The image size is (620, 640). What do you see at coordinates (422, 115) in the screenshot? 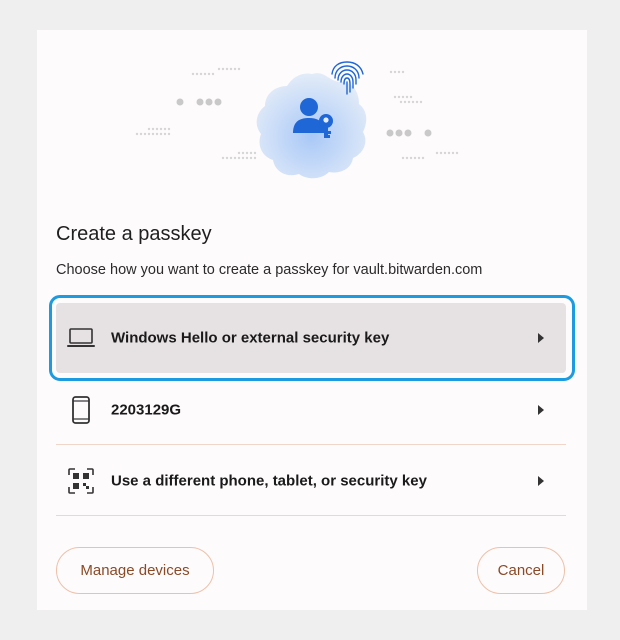
I see `decorative-dots-right` at bounding box center [422, 115].